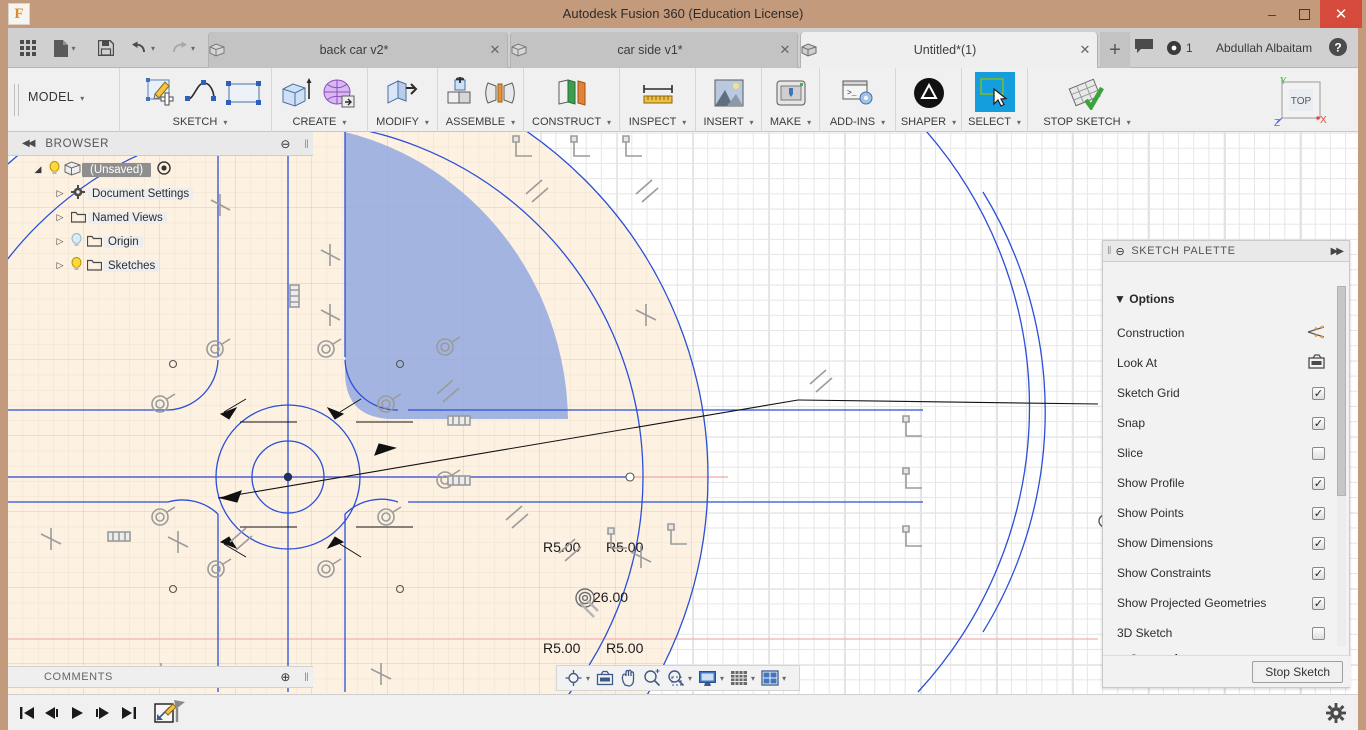 This screenshot has width=1366, height=730. Describe the element at coordinates (143, 48) in the screenshot. I see `undo-icon: ▾` at that location.